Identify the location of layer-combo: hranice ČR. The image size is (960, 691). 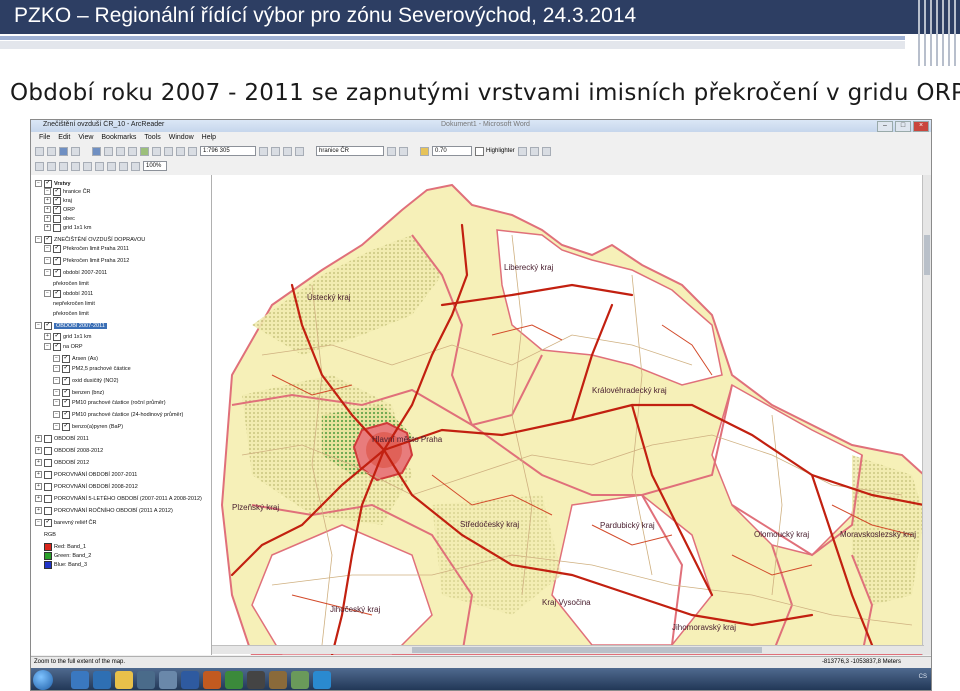
(350, 151).